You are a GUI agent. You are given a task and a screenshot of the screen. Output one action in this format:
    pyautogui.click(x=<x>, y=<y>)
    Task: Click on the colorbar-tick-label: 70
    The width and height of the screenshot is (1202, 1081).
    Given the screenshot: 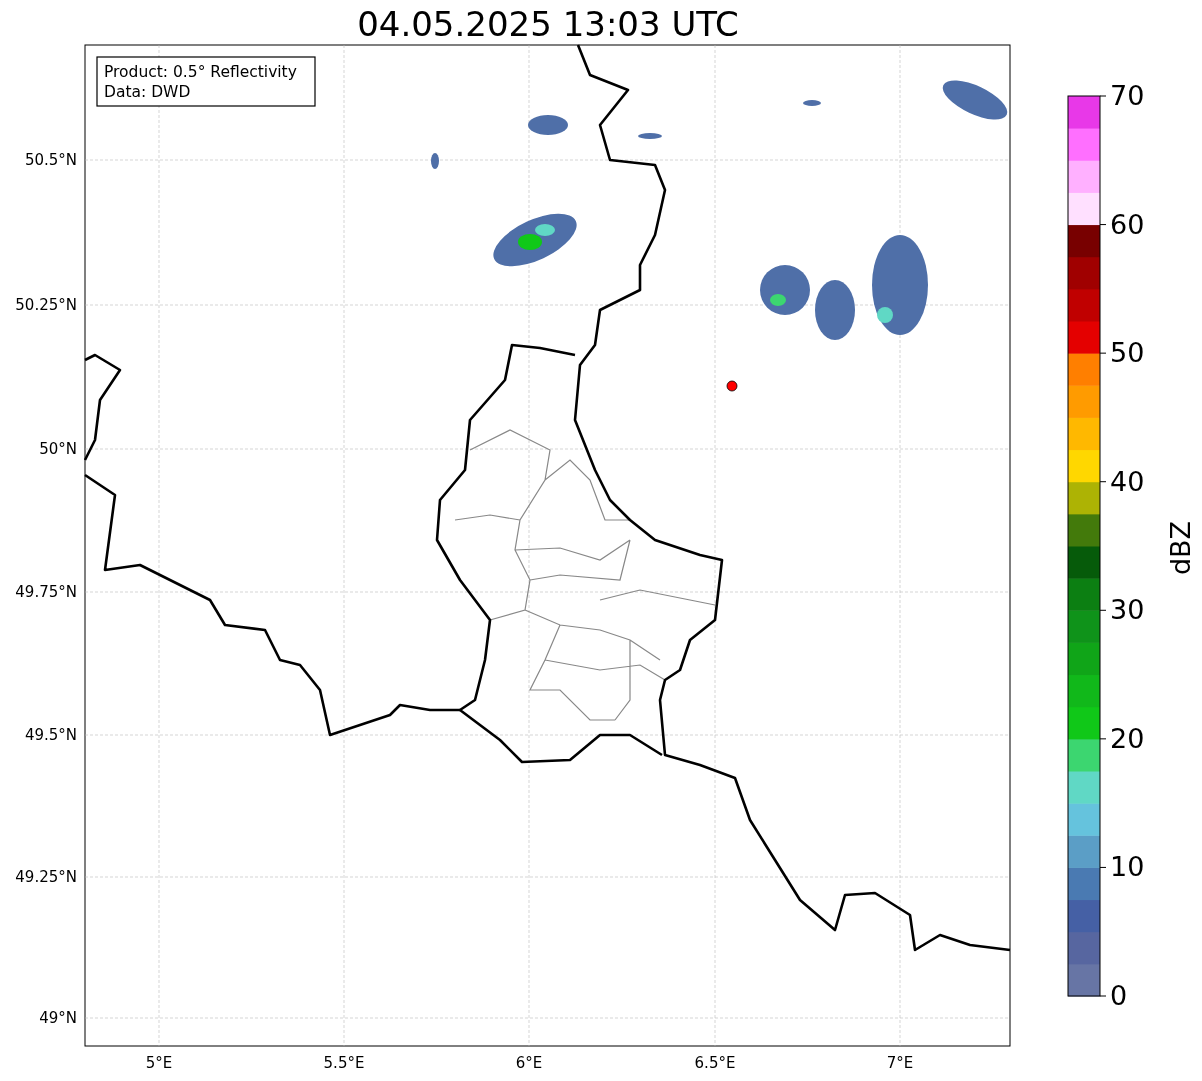 What is the action you would take?
    pyautogui.click(x=1127, y=95)
    